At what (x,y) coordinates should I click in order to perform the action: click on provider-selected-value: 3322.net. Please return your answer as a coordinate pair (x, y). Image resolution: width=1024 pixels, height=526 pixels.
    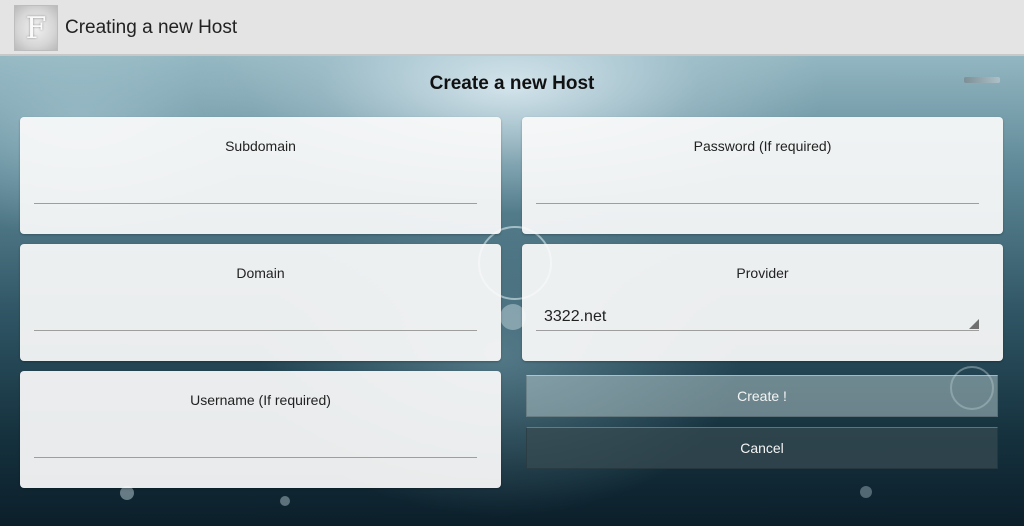
    Looking at the image, I should click on (575, 316).